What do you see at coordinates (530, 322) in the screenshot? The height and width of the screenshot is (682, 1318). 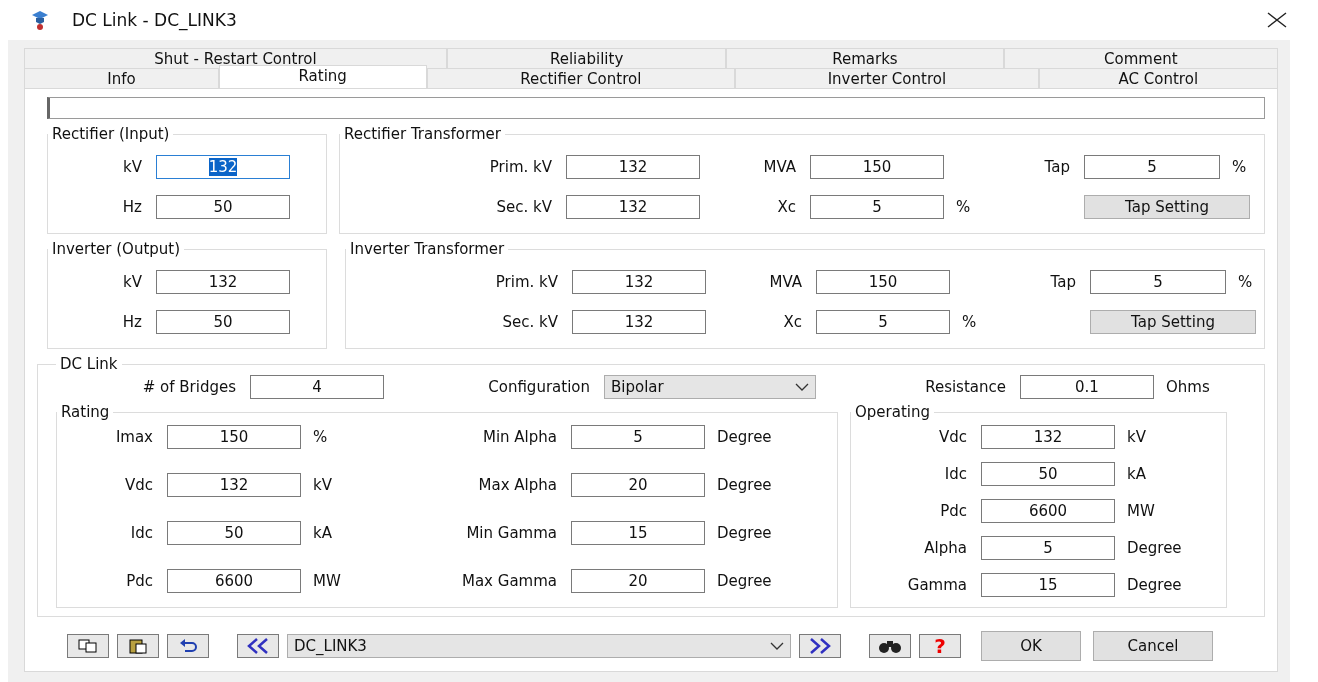 I see `field-label: Sec. kV` at bounding box center [530, 322].